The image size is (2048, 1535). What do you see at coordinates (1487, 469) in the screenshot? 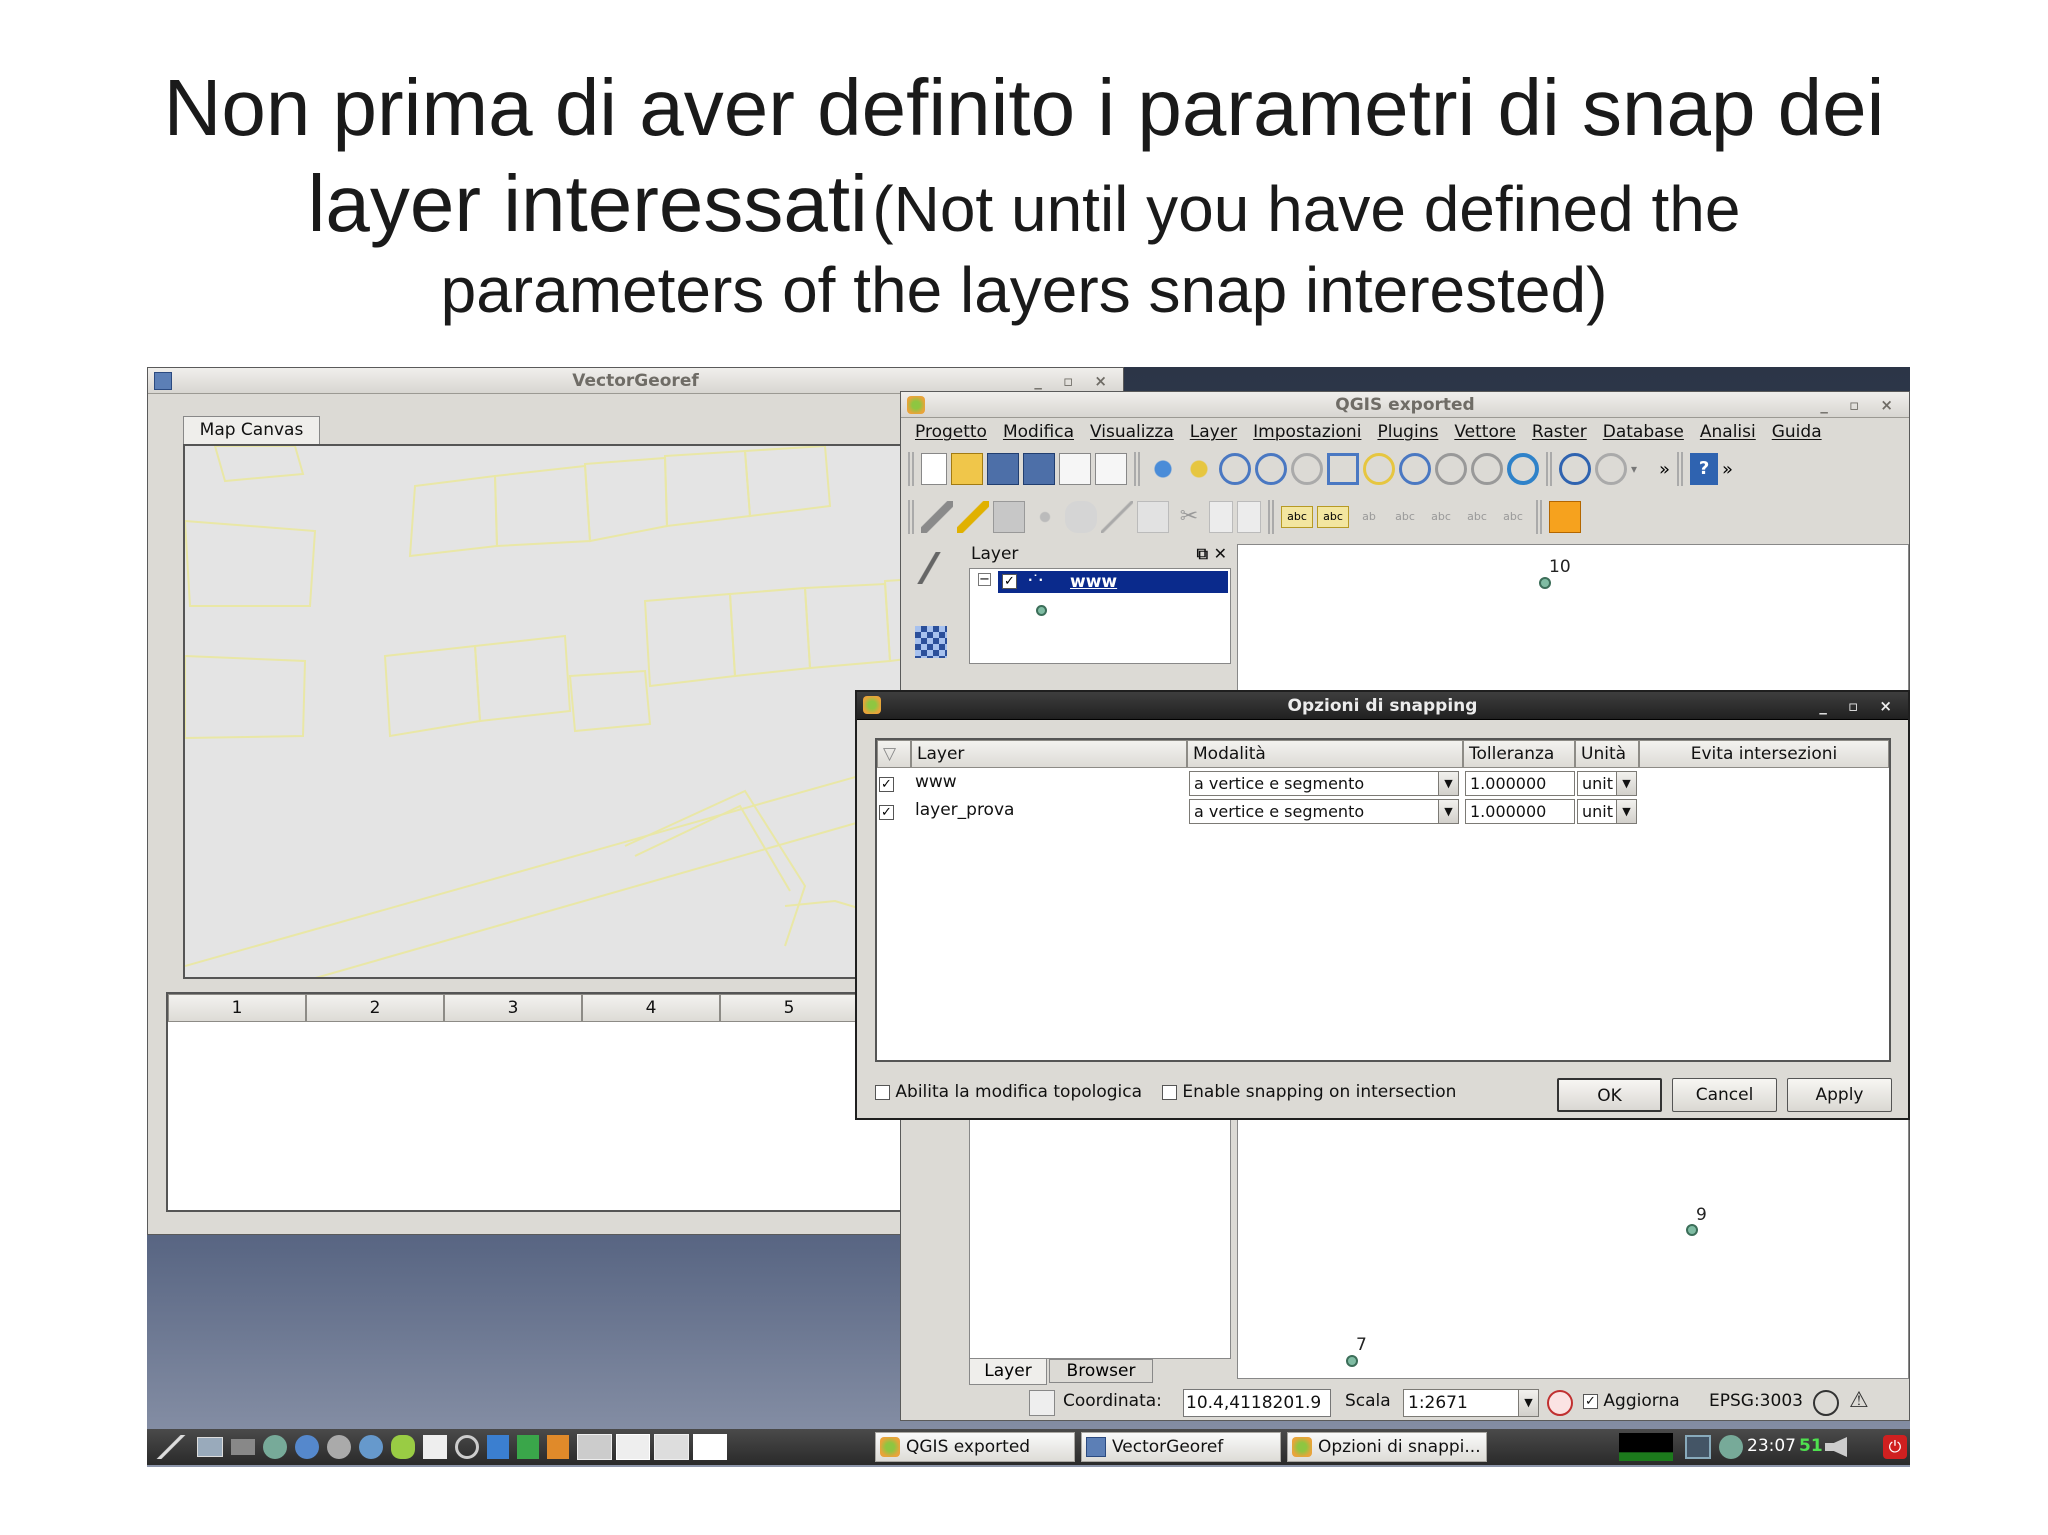
I see `zoom-next-icon` at bounding box center [1487, 469].